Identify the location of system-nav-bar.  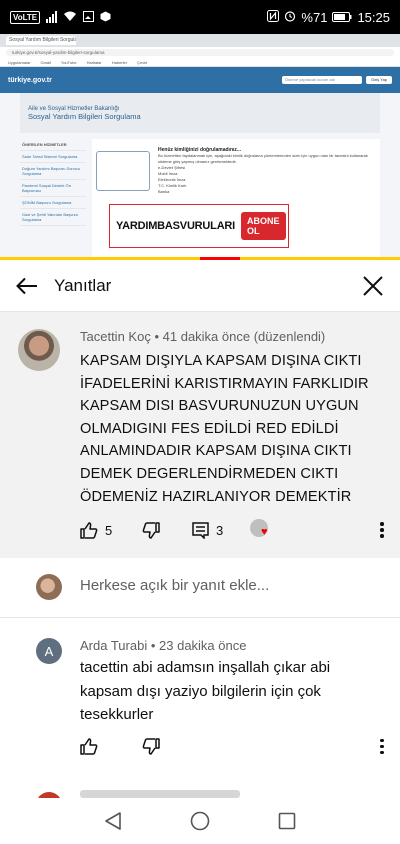
(200, 821).